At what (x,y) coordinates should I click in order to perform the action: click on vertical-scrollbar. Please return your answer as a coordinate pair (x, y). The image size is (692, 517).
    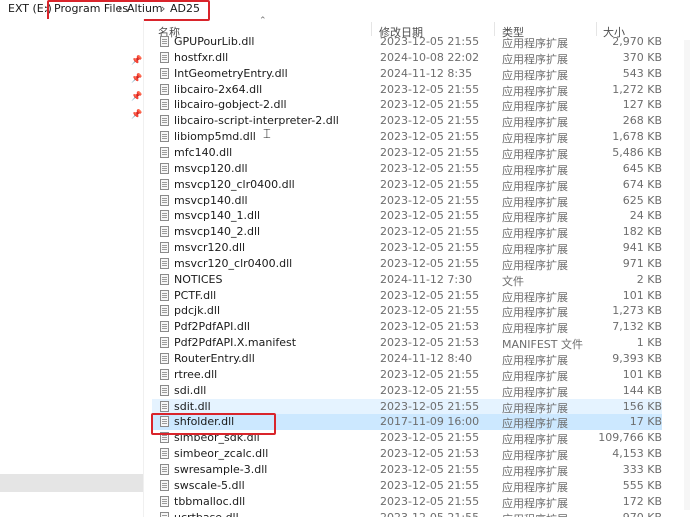
    Looking at the image, I should click on (687, 275).